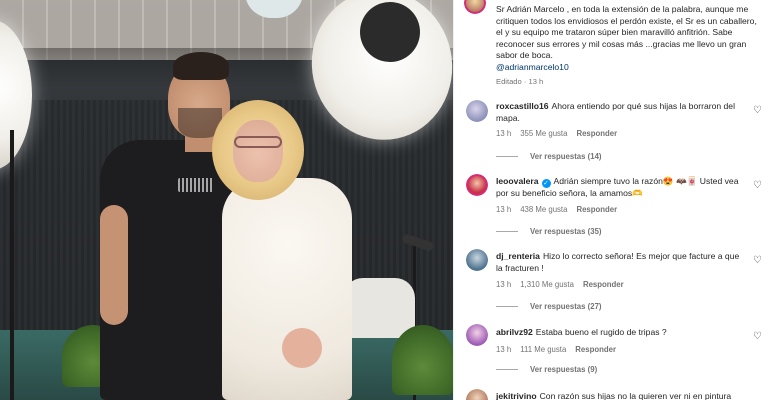  I want to click on shirt-print, so click(196, 185).